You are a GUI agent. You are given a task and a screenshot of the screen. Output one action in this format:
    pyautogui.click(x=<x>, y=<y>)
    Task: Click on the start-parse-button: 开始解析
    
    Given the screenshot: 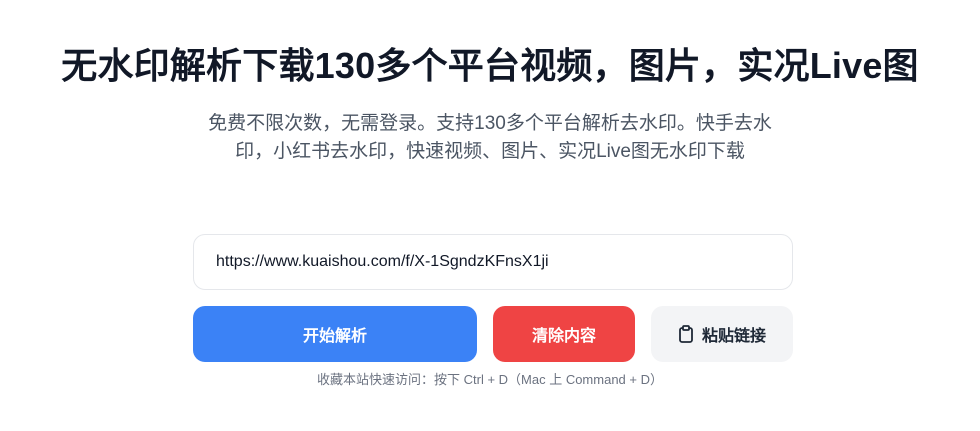 What is the action you would take?
    pyautogui.click(x=335, y=334)
    